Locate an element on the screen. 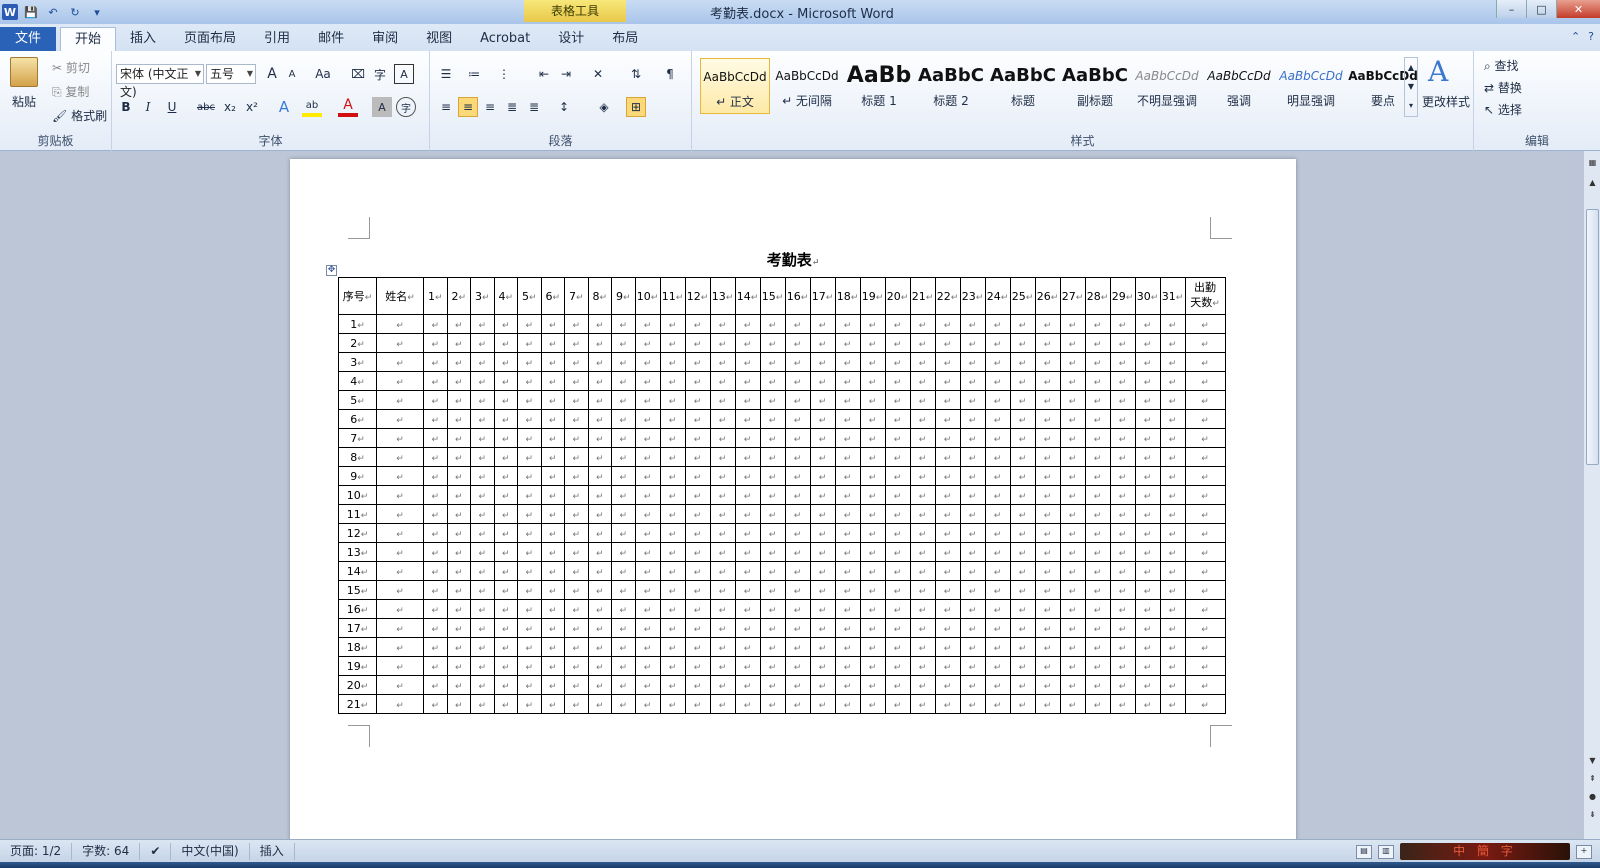 This screenshot has width=1600, height=868. row-seq-cell: 6↵ is located at coordinates (357, 419).